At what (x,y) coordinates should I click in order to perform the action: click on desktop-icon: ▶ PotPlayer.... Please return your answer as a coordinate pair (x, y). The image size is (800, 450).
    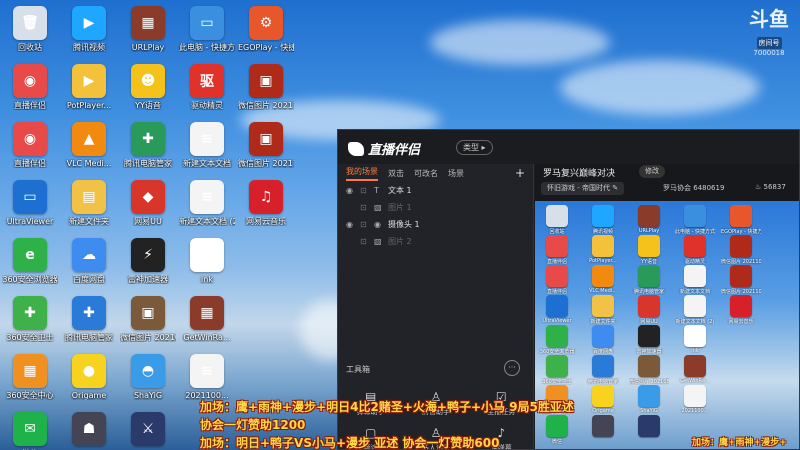
    Looking at the image, I should click on (89, 87).